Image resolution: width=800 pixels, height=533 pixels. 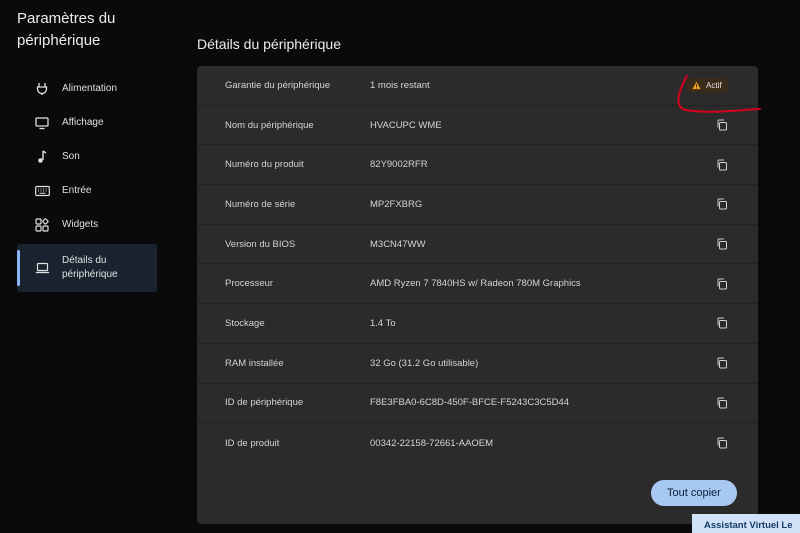 What do you see at coordinates (90, 88) in the screenshot?
I see `sidebar-item-label: Alimentation` at bounding box center [90, 88].